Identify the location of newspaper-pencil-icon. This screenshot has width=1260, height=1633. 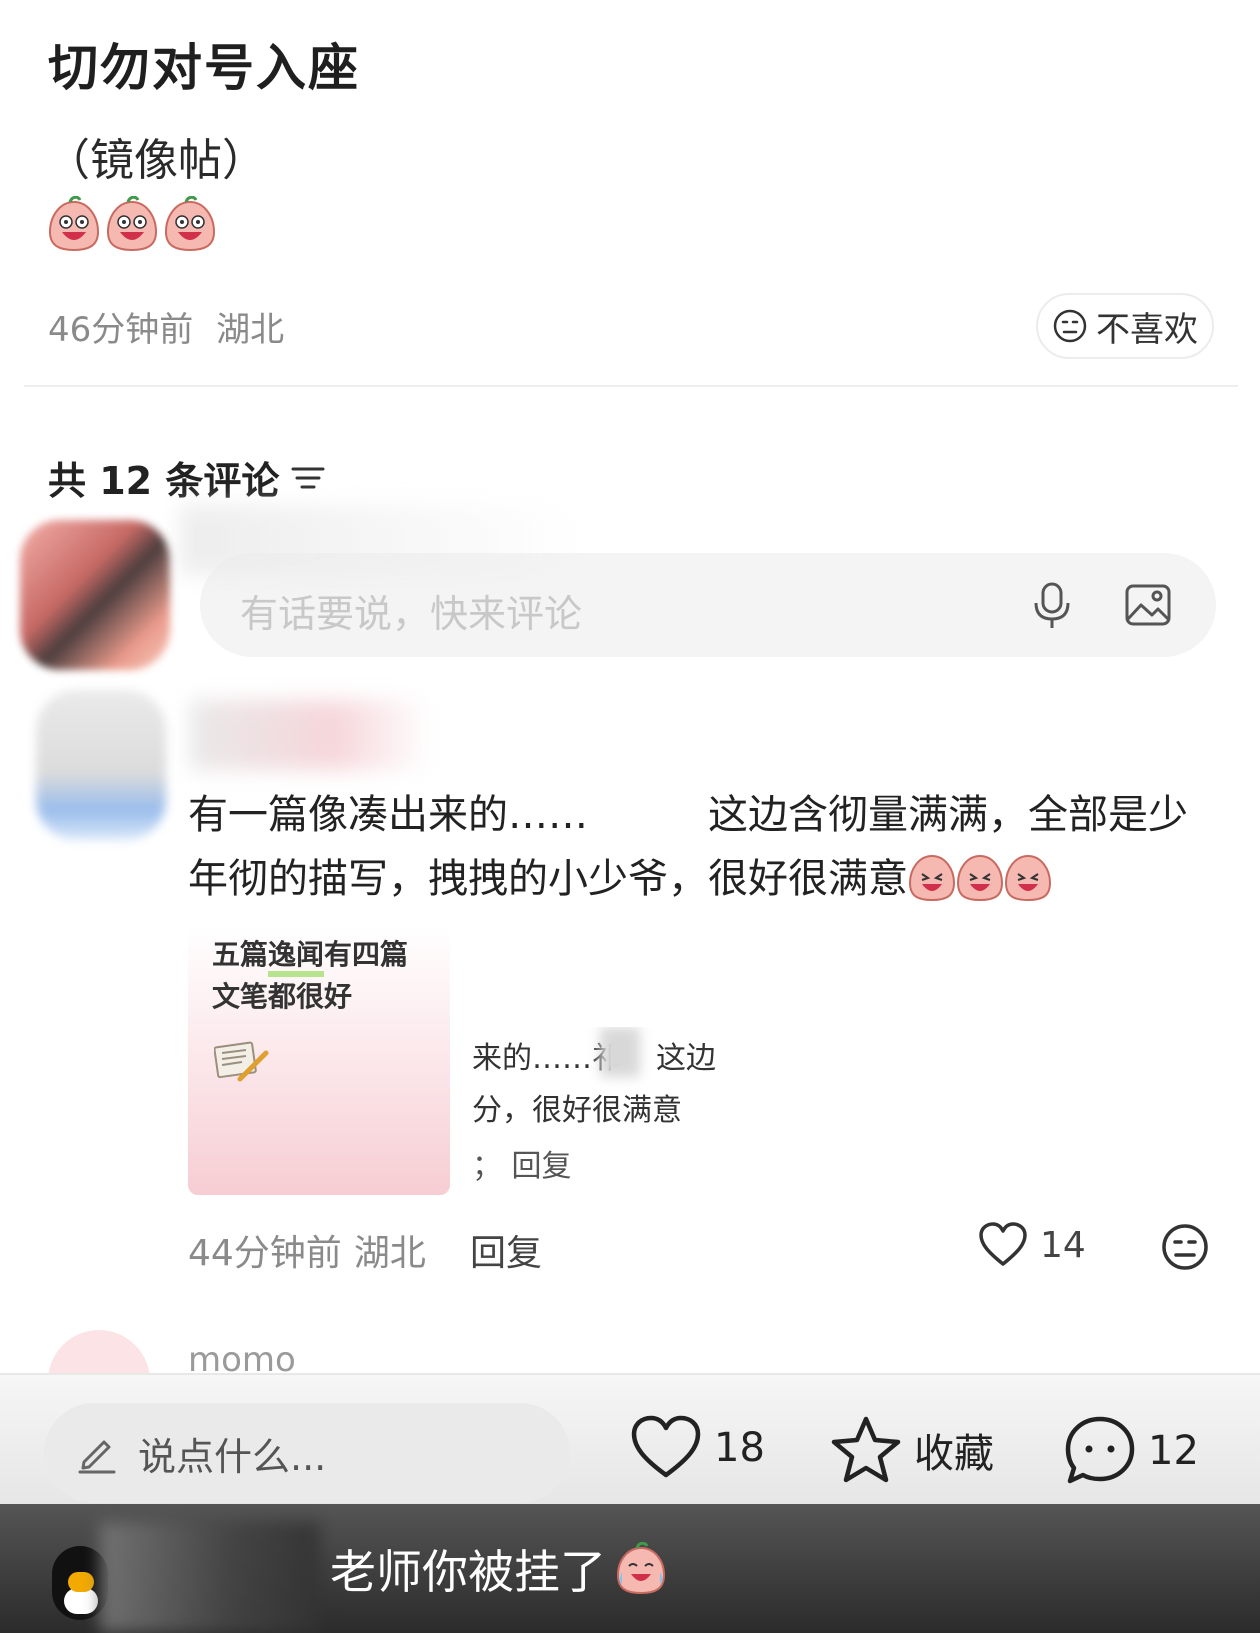
(241, 1061).